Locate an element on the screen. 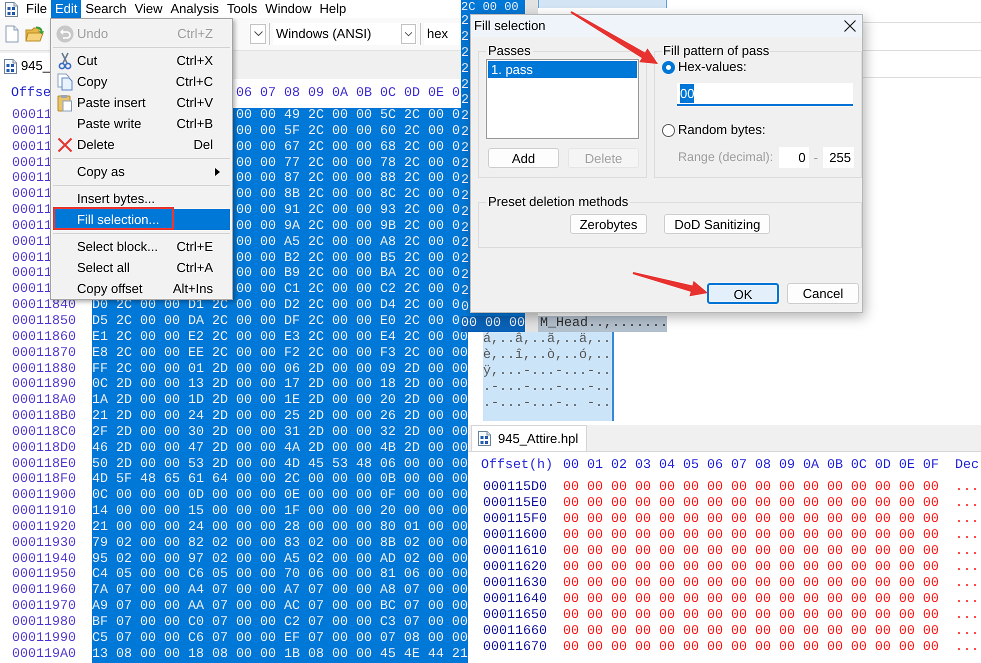  file-tab: 945_Attire.hpl is located at coordinates (529, 438).